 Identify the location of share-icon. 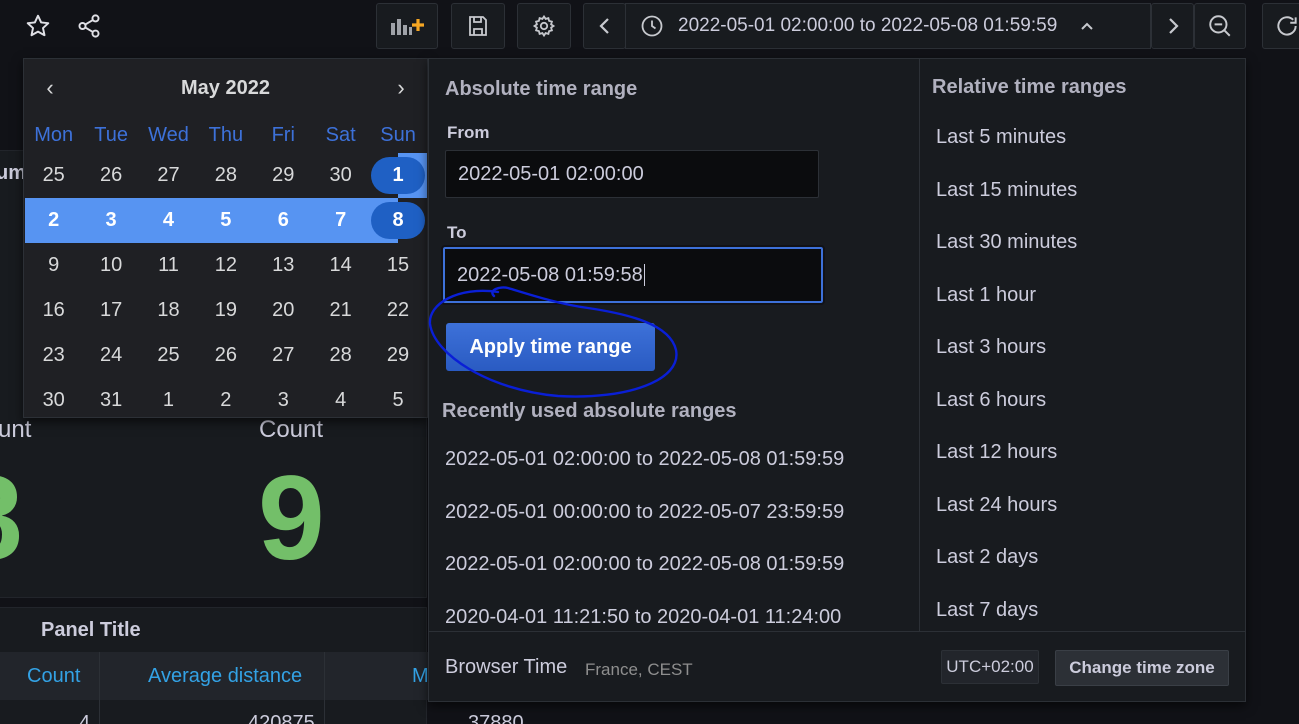
(89, 26).